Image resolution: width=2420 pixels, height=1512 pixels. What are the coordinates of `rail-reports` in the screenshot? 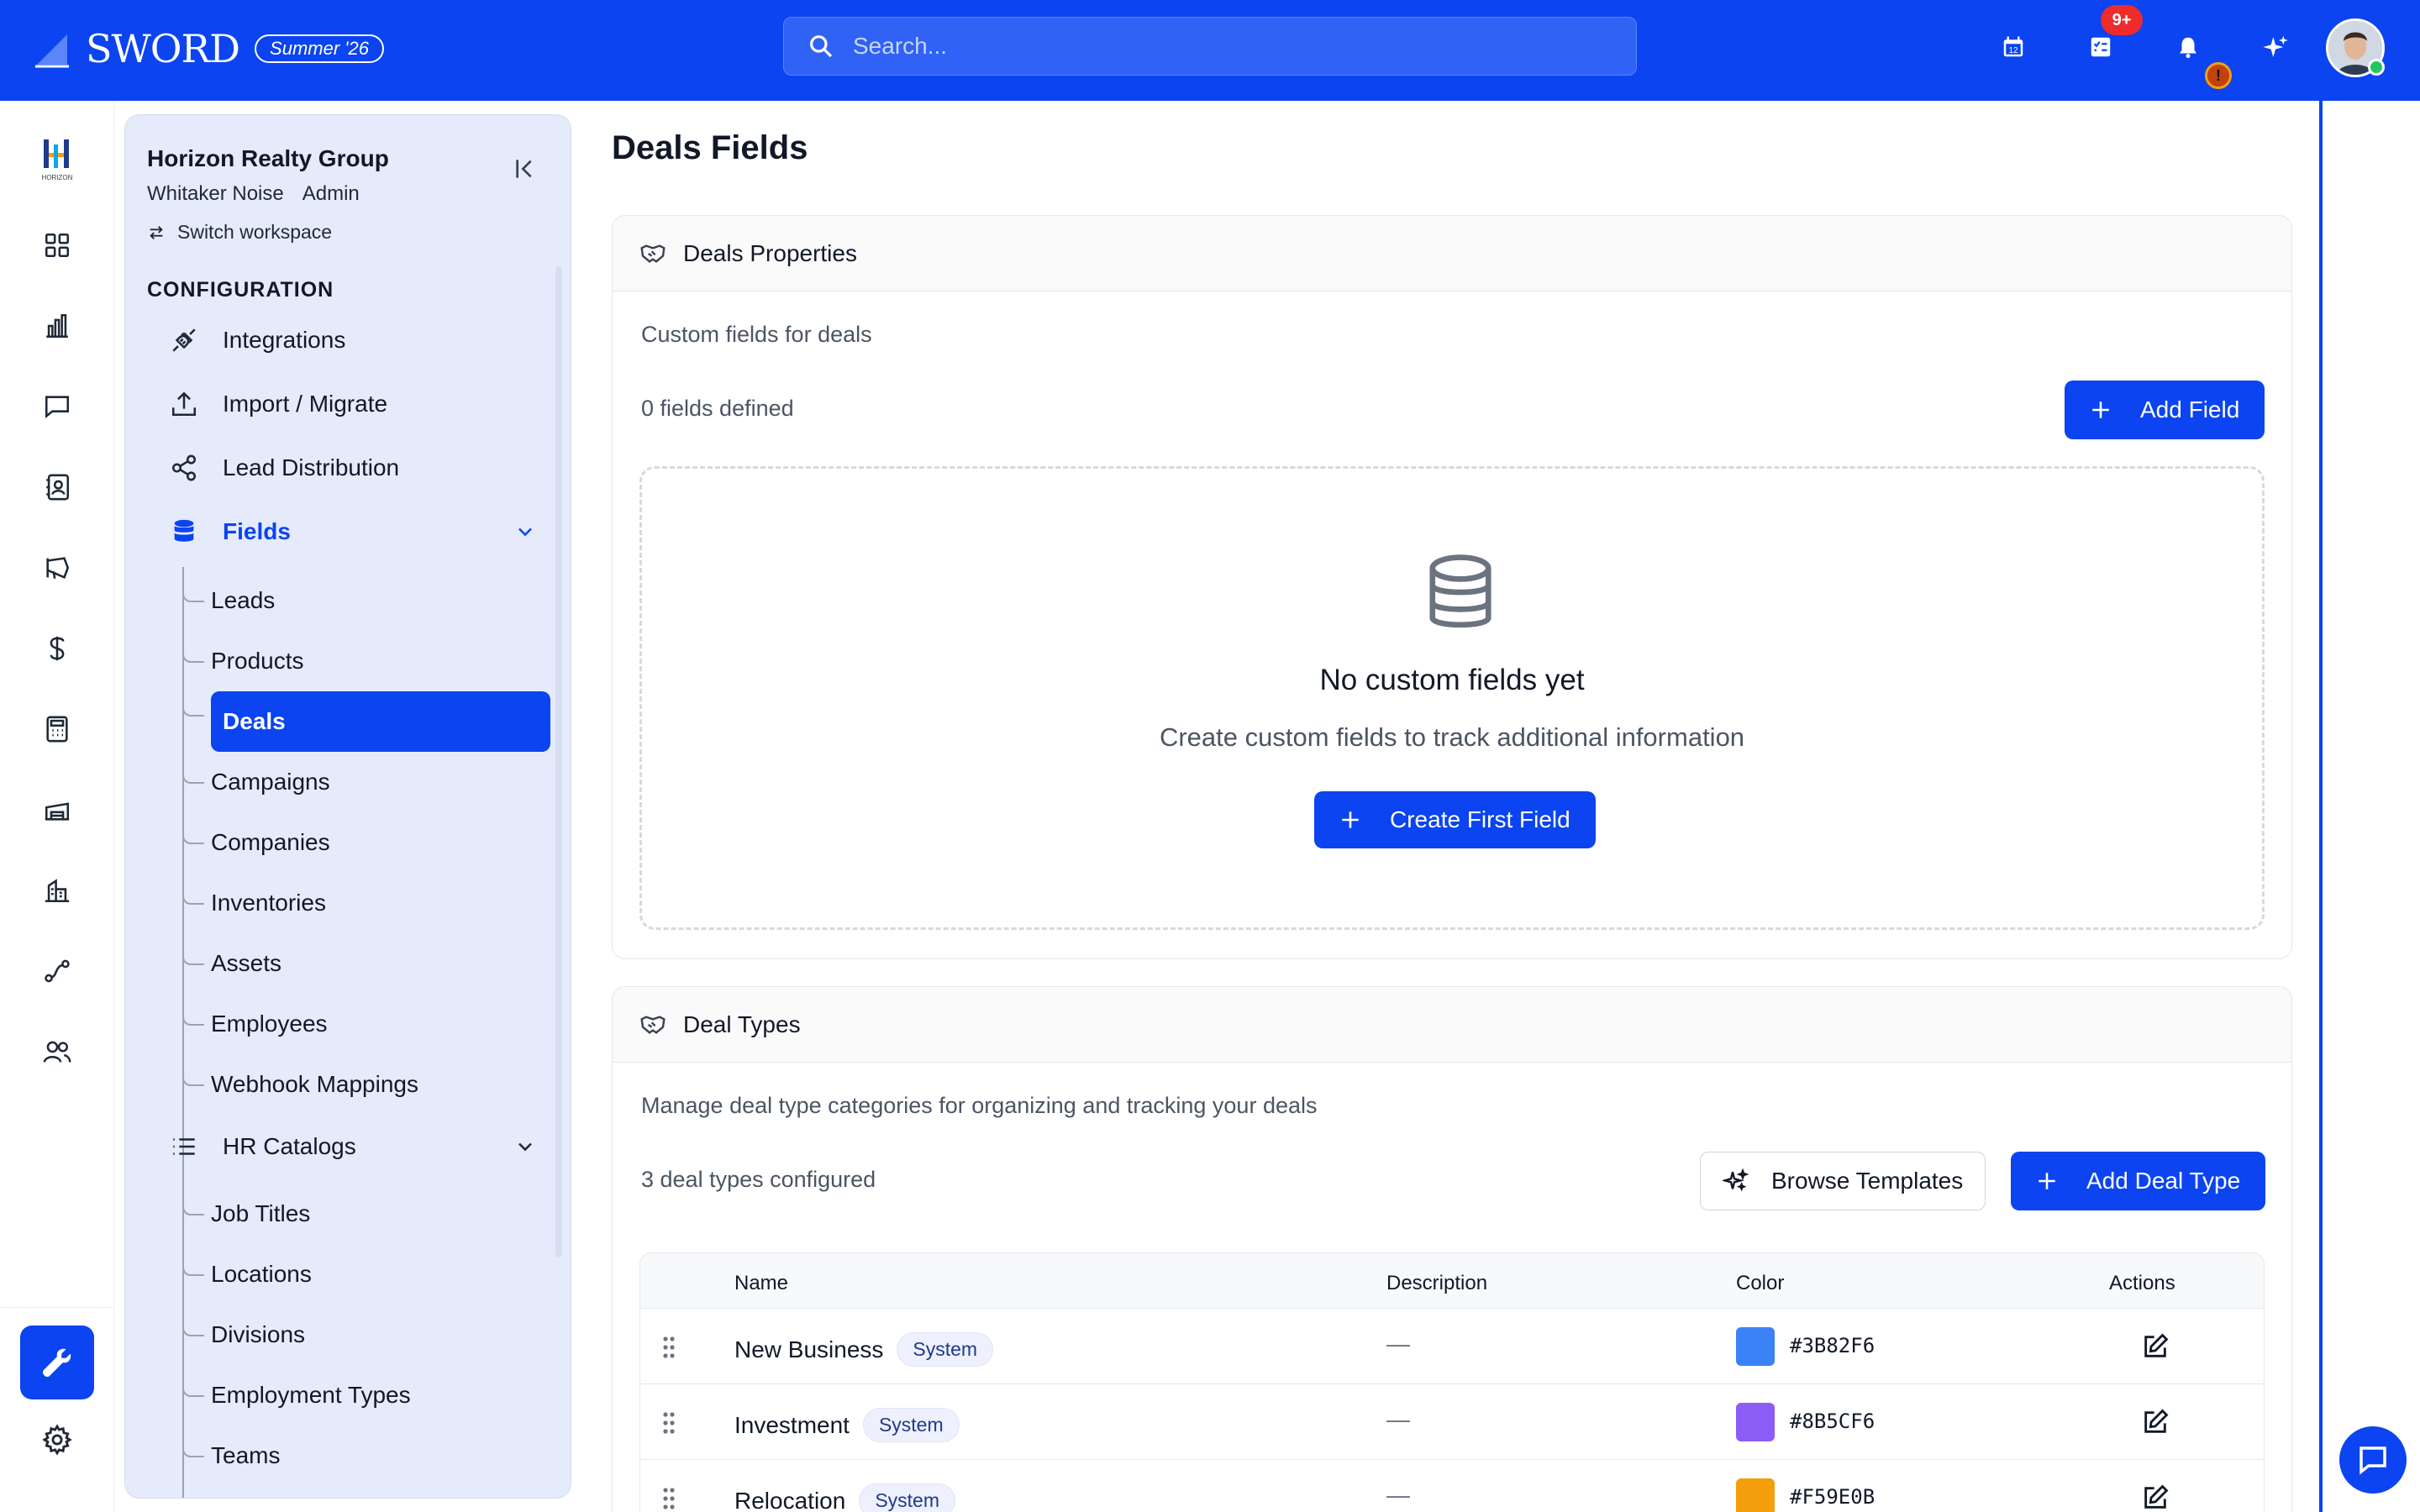 It's located at (57, 326).